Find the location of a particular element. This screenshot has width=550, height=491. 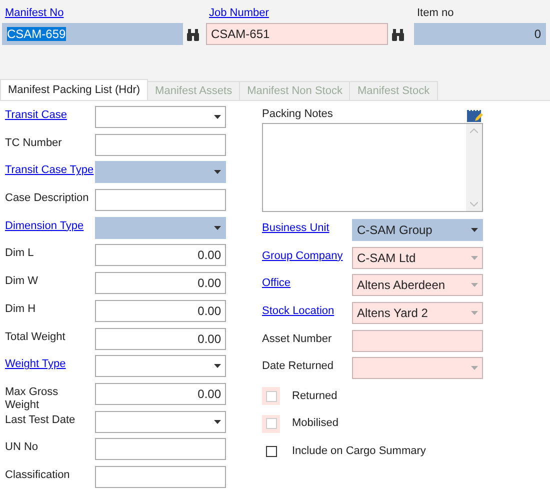

checkbox-label: Include on Cargo Summary is located at coordinates (359, 451).